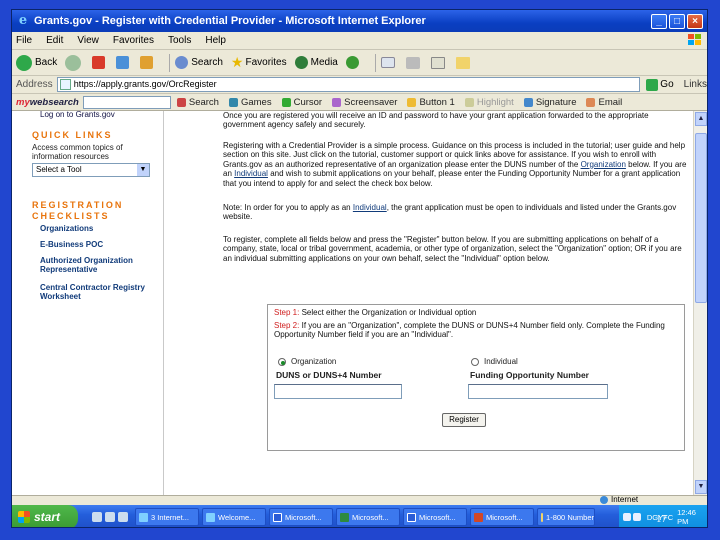 This screenshot has width=720, height=540. Describe the element at coordinates (36, 62) in the screenshot. I see `back-button: Back` at that location.